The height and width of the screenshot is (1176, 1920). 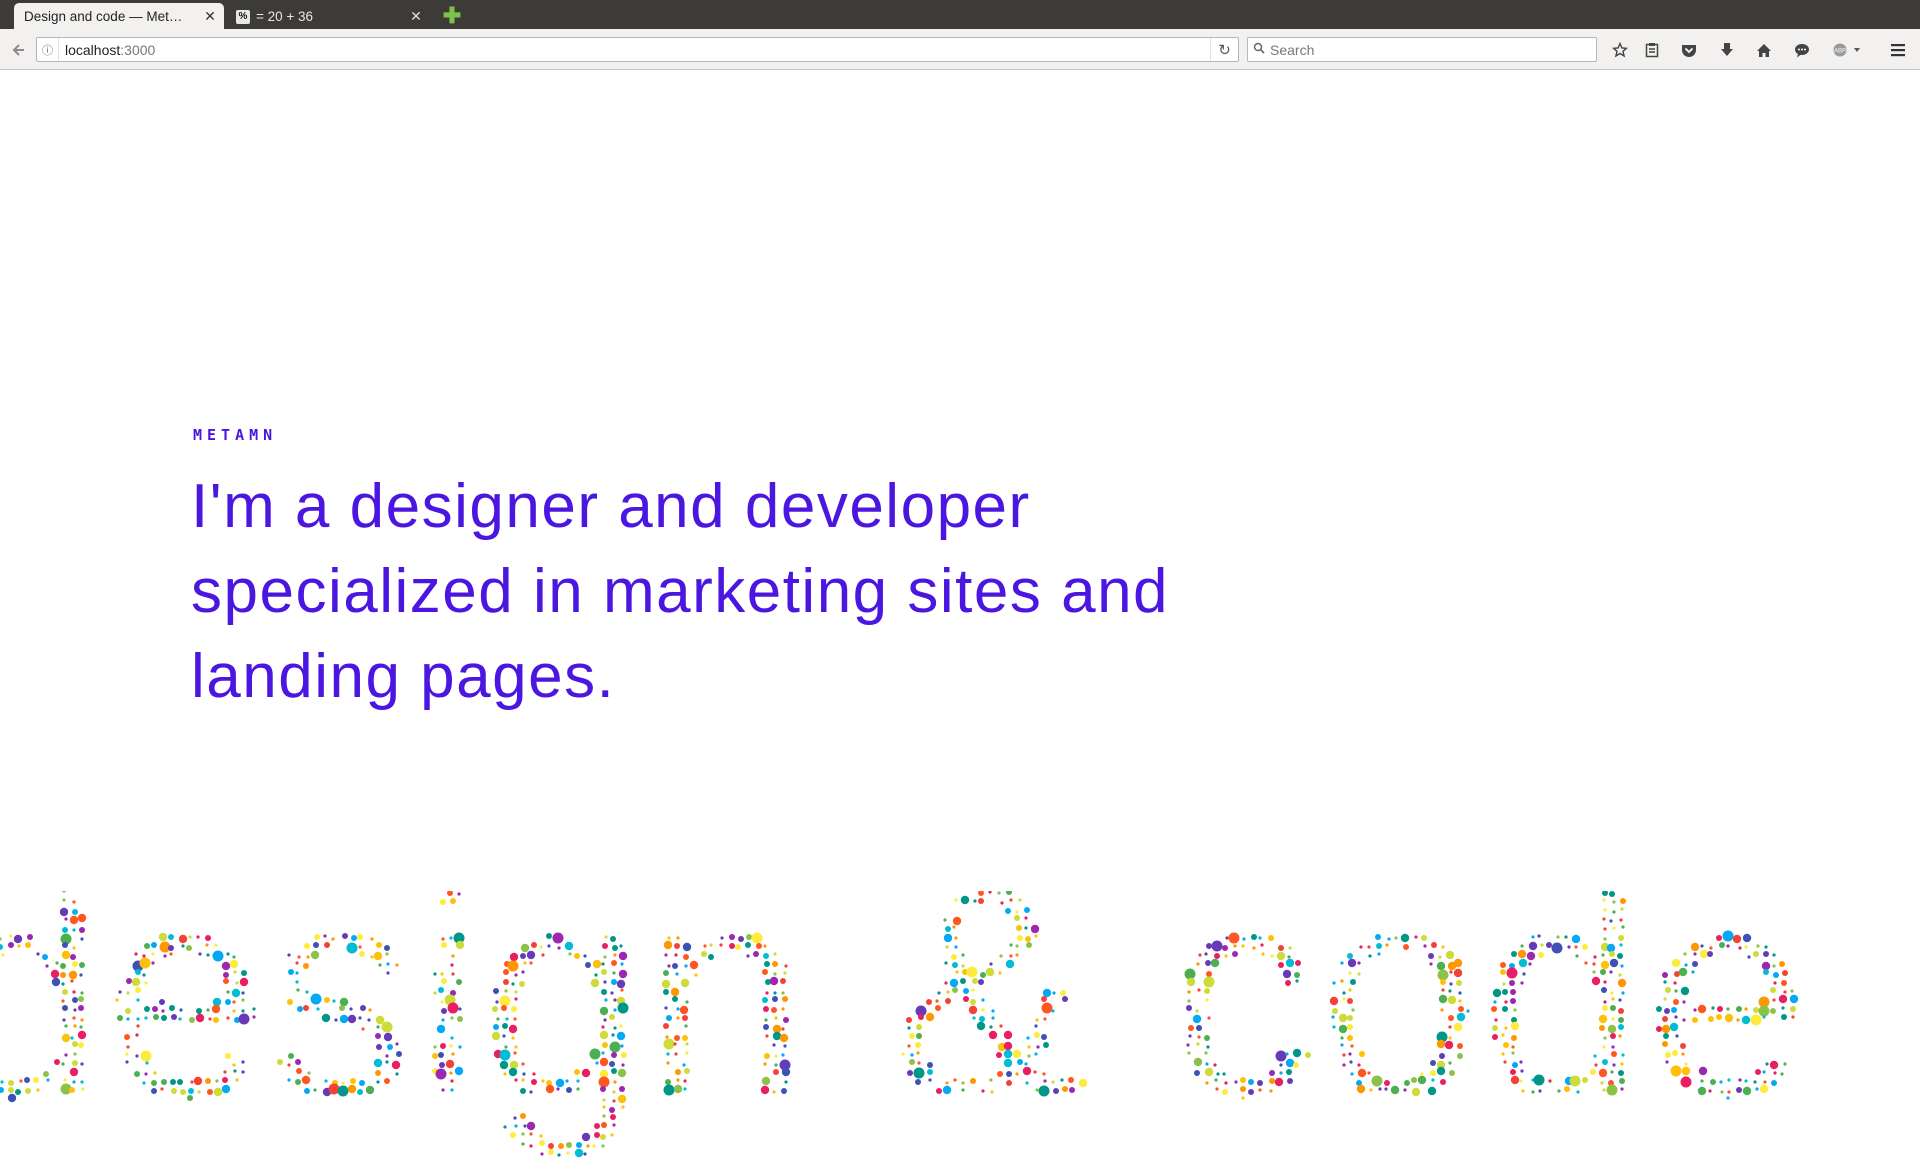 What do you see at coordinates (18, 50) in the screenshot?
I see `back-arrow-icon` at bounding box center [18, 50].